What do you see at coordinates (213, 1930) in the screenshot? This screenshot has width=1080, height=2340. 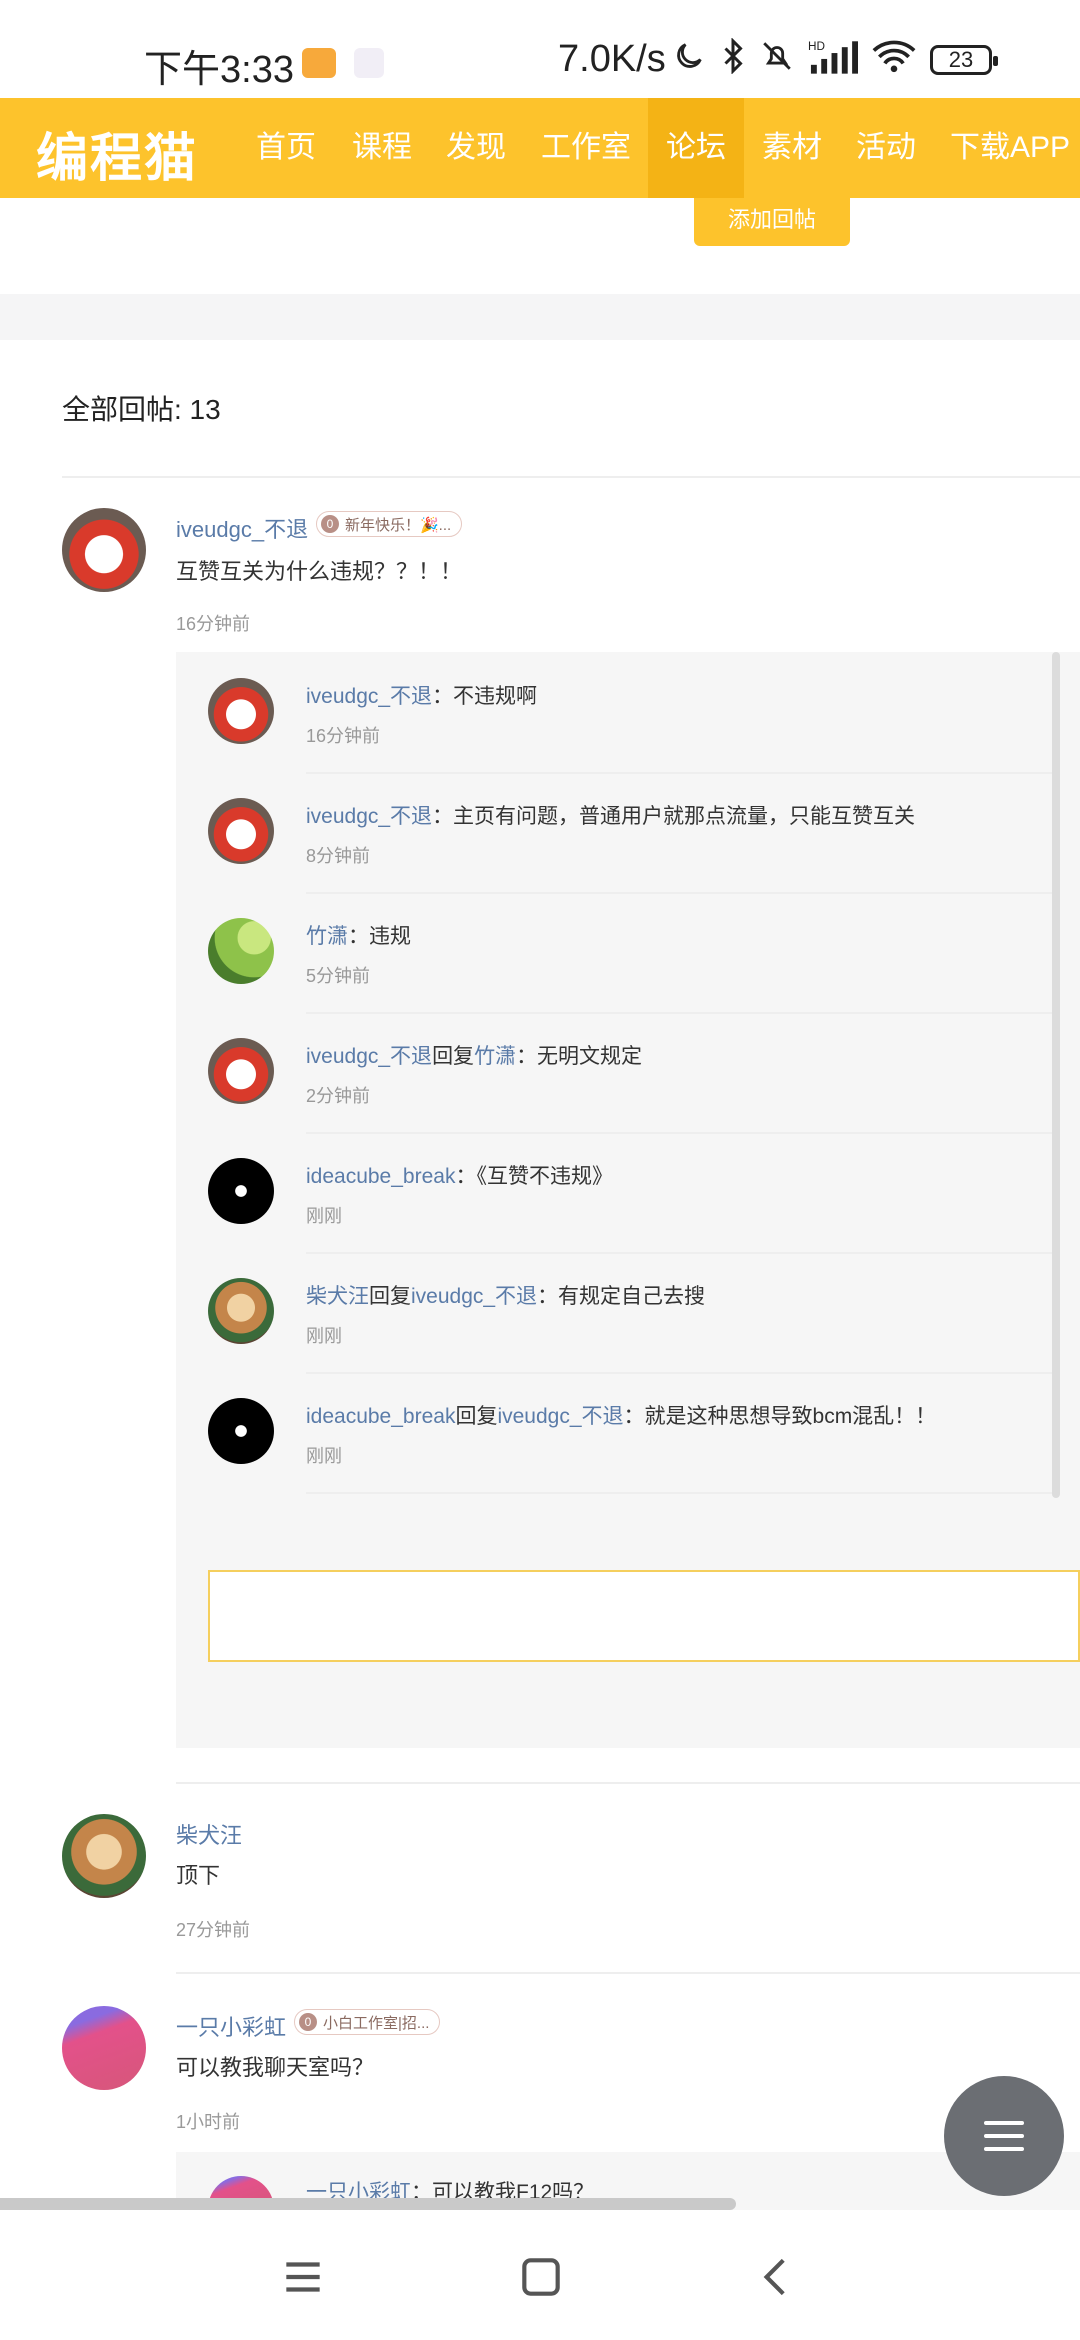 I see `post-time: 27分钟前` at bounding box center [213, 1930].